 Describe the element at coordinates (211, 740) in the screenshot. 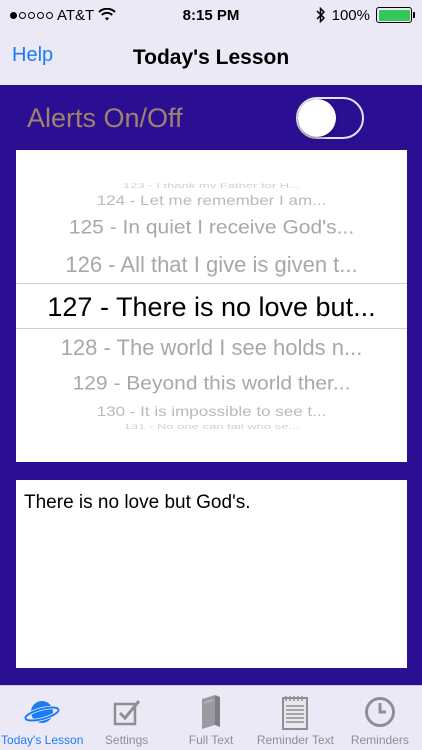

I see `tab-label: Full Text` at that location.